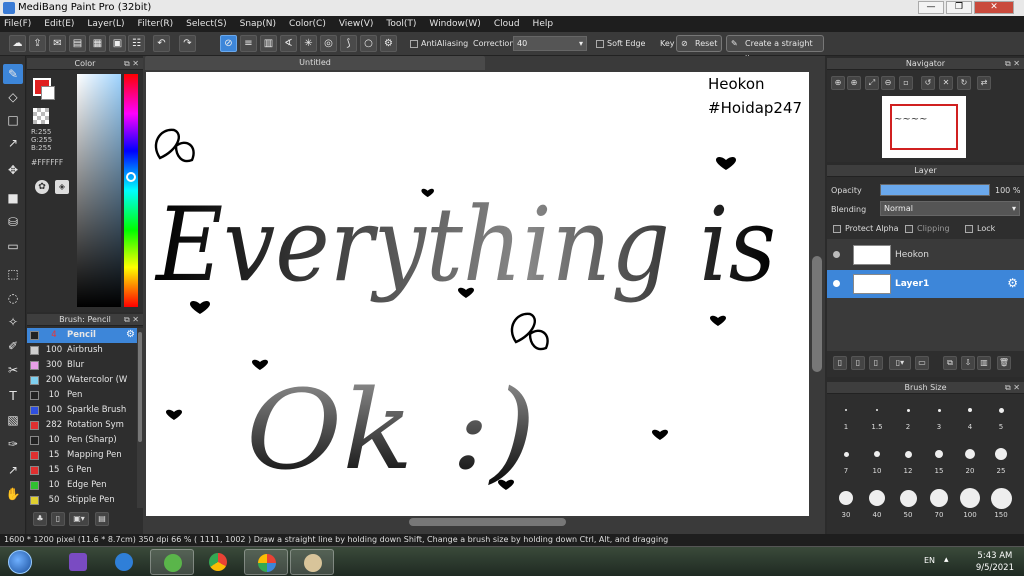 This screenshot has width=1024, height=576. What do you see at coordinates (454, 24) in the screenshot?
I see `menu-window: Window(W)` at bounding box center [454, 24].